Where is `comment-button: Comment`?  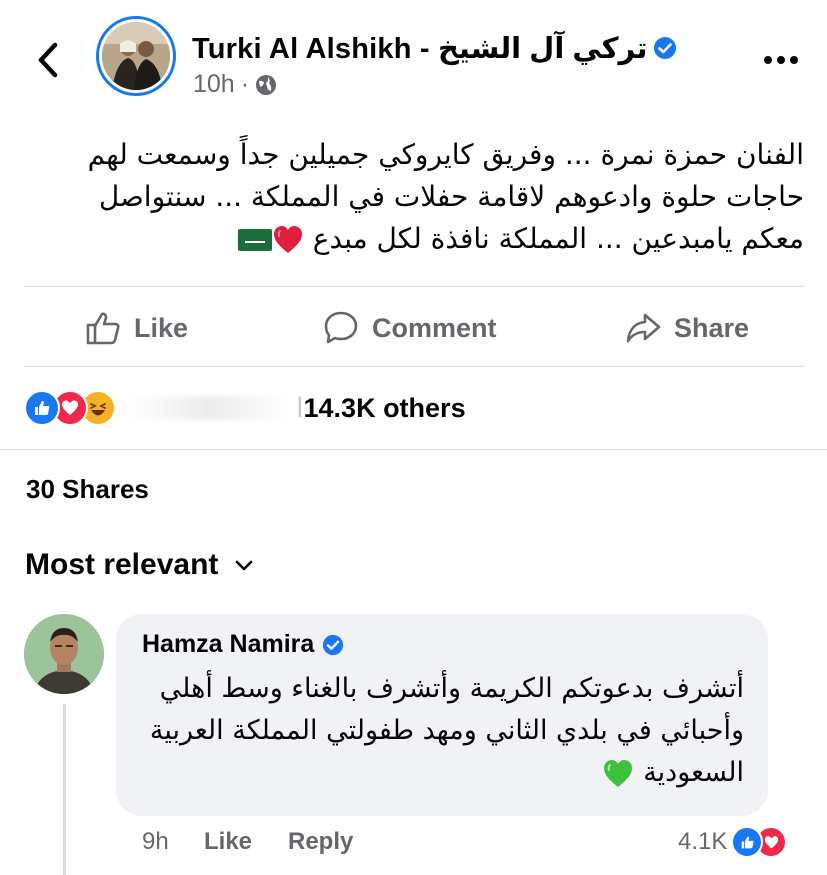 comment-button: Comment is located at coordinates (409, 328).